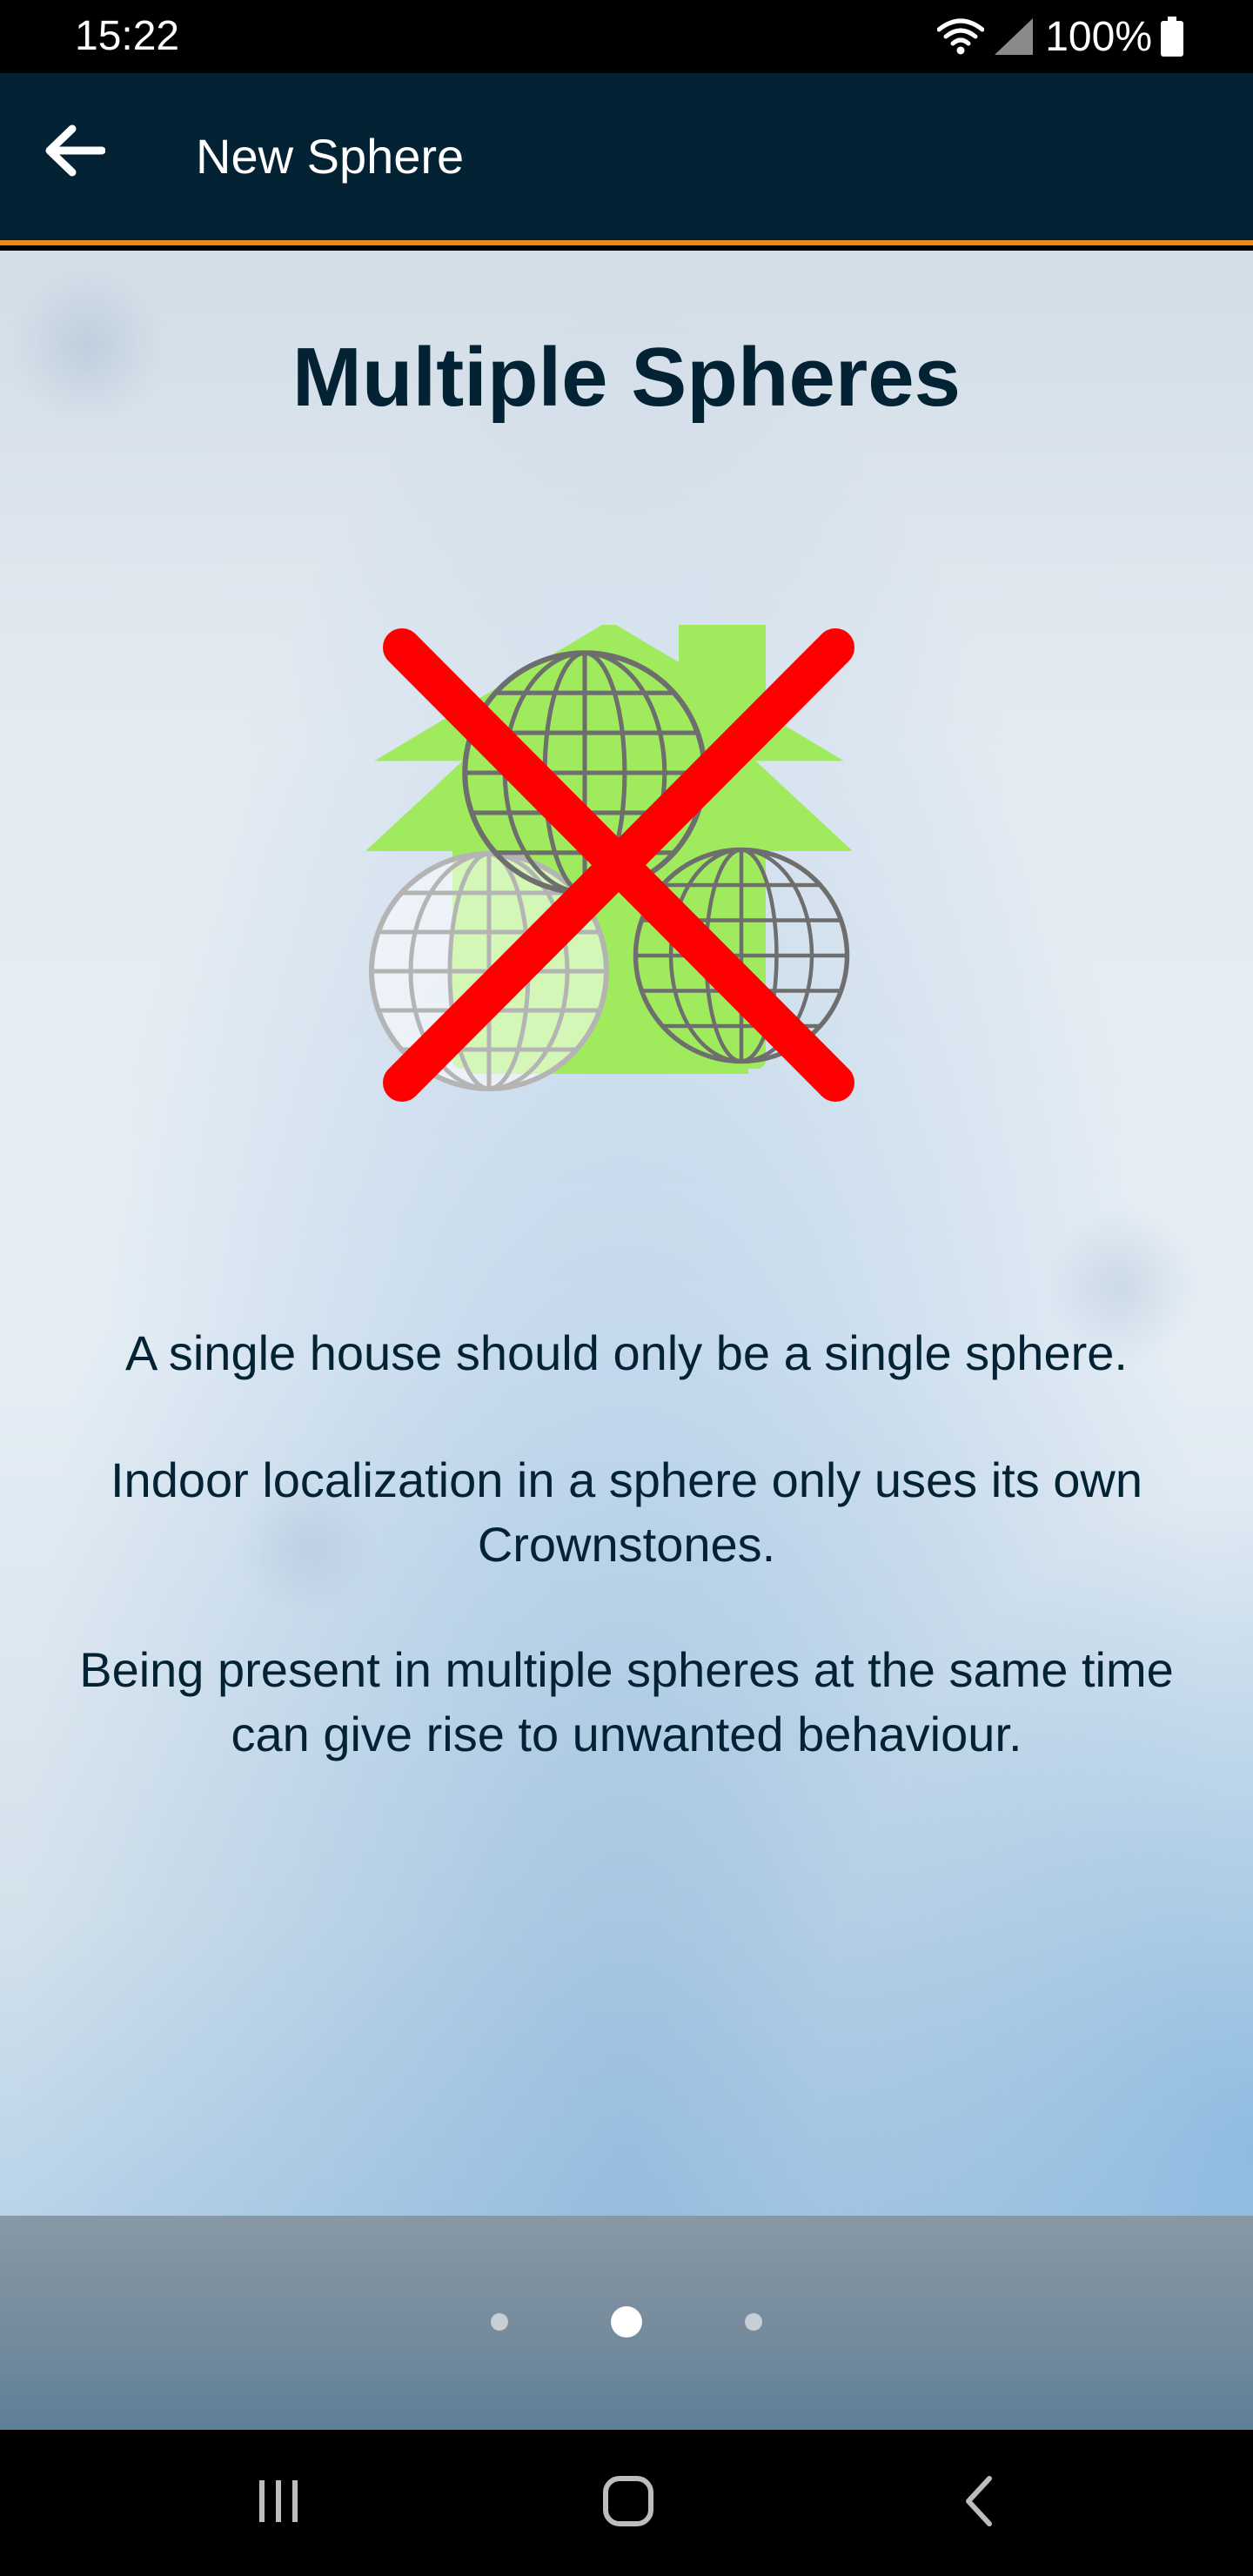  I want to click on page-indicator, so click(626, 2323).